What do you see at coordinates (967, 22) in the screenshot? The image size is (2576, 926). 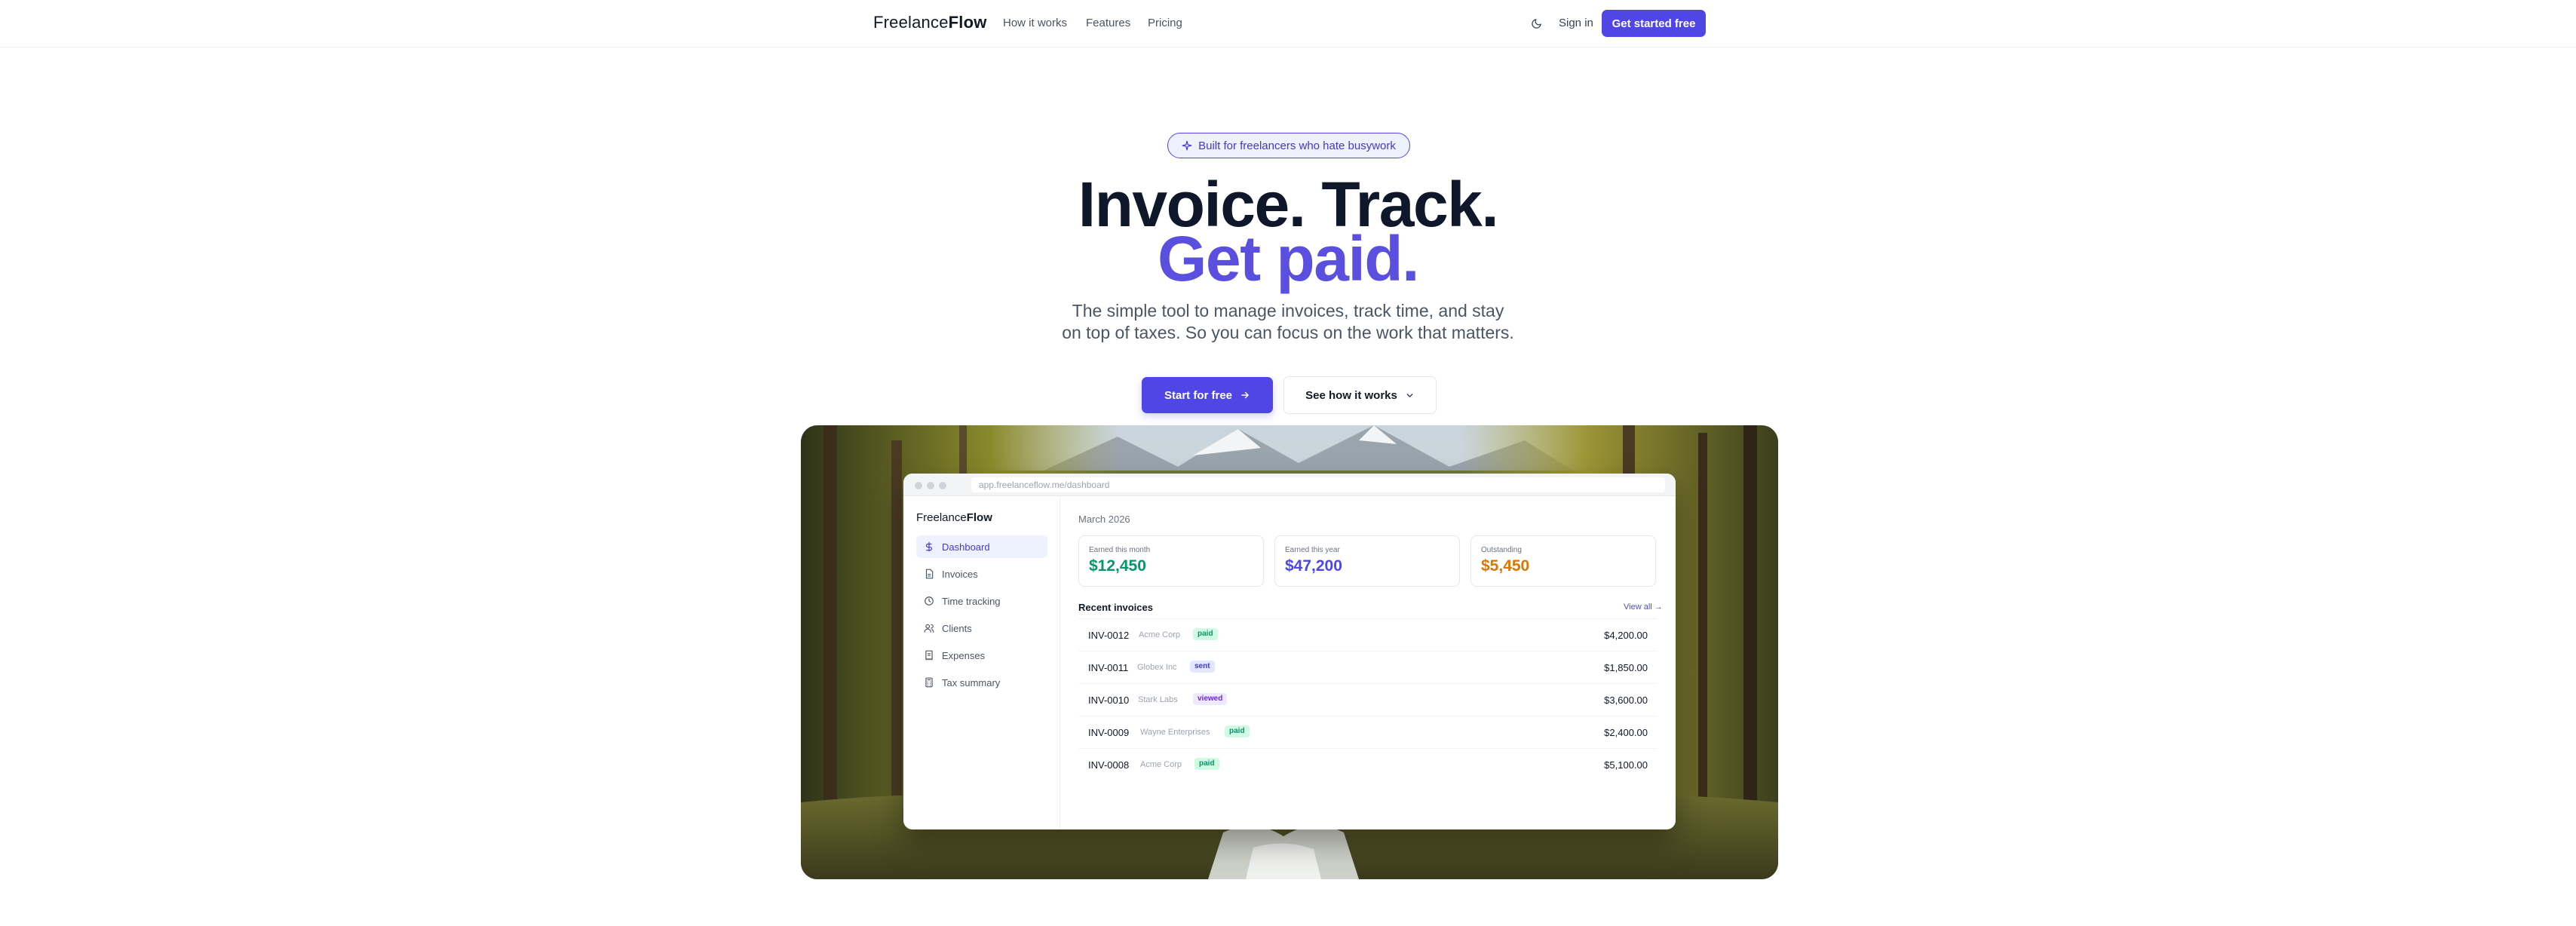 I see `logo-text-bold: Flow` at bounding box center [967, 22].